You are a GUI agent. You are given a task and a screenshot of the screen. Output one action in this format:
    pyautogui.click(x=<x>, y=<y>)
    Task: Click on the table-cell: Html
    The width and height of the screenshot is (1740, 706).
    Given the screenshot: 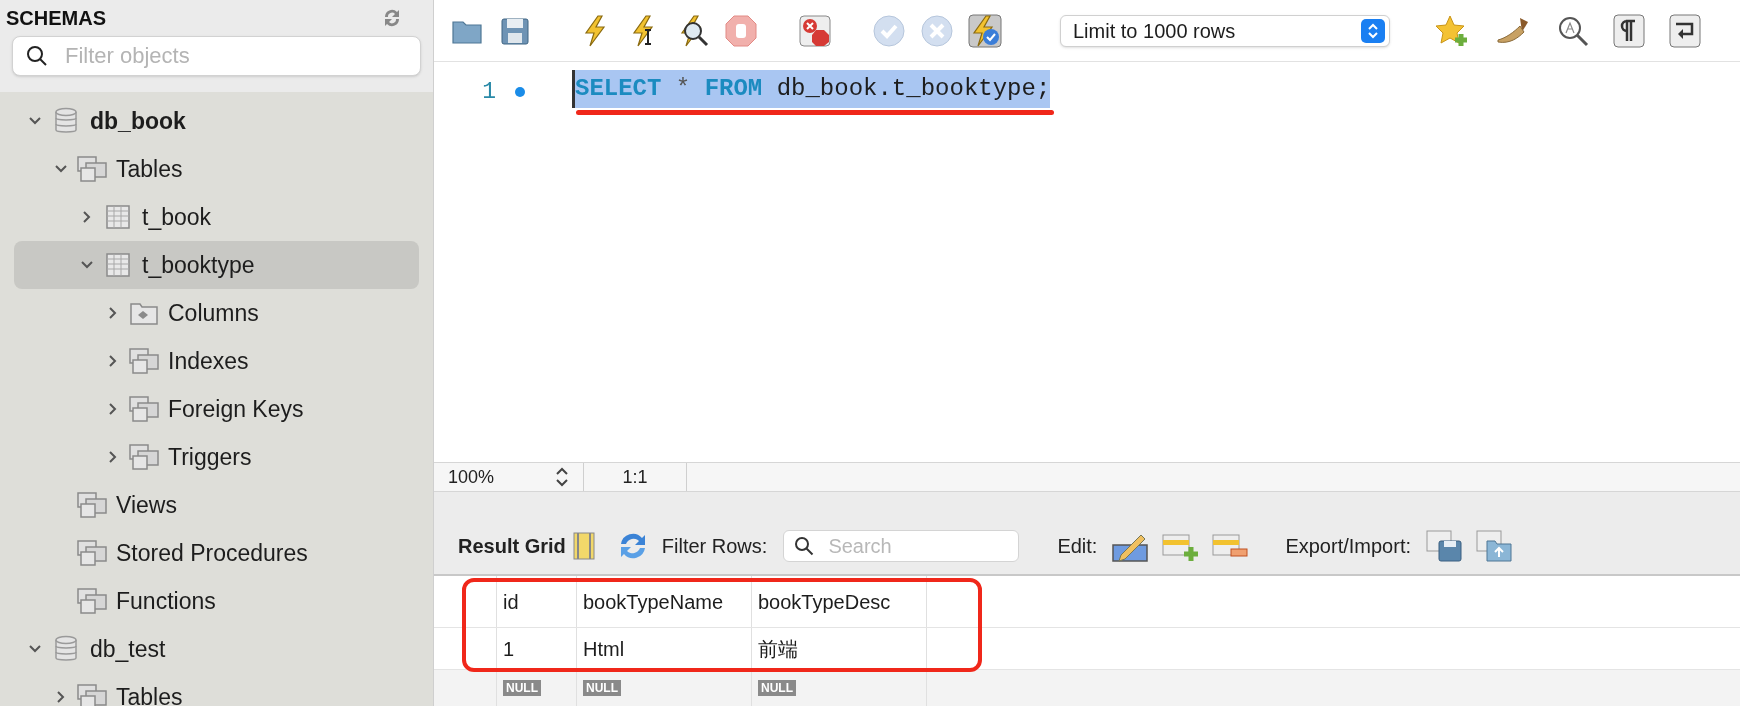 What is the action you would take?
    pyautogui.click(x=663, y=648)
    